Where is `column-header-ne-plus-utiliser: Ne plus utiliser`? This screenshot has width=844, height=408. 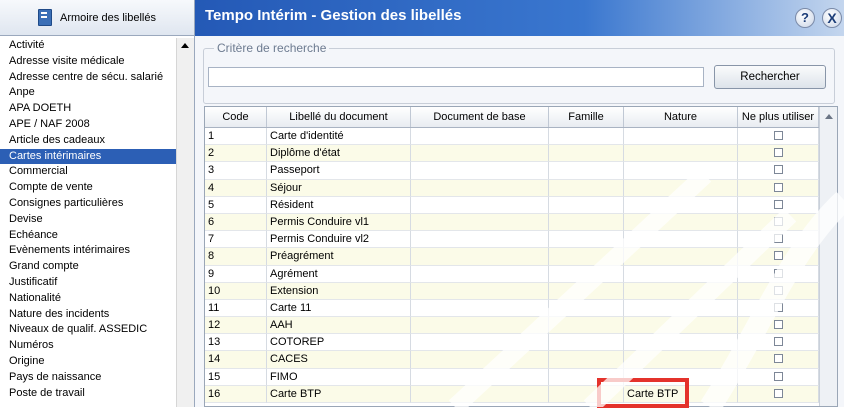 column-header-ne-plus-utiliser: Ne plus utiliser is located at coordinates (778, 117).